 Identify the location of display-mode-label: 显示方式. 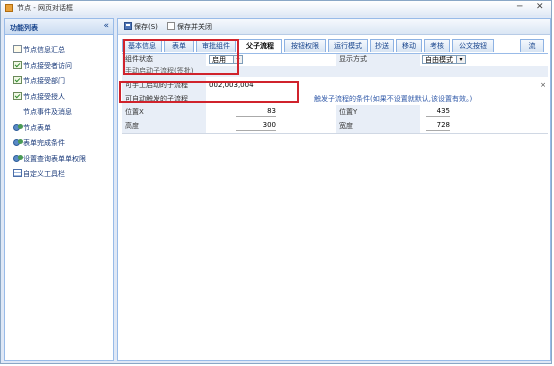
(378, 60).